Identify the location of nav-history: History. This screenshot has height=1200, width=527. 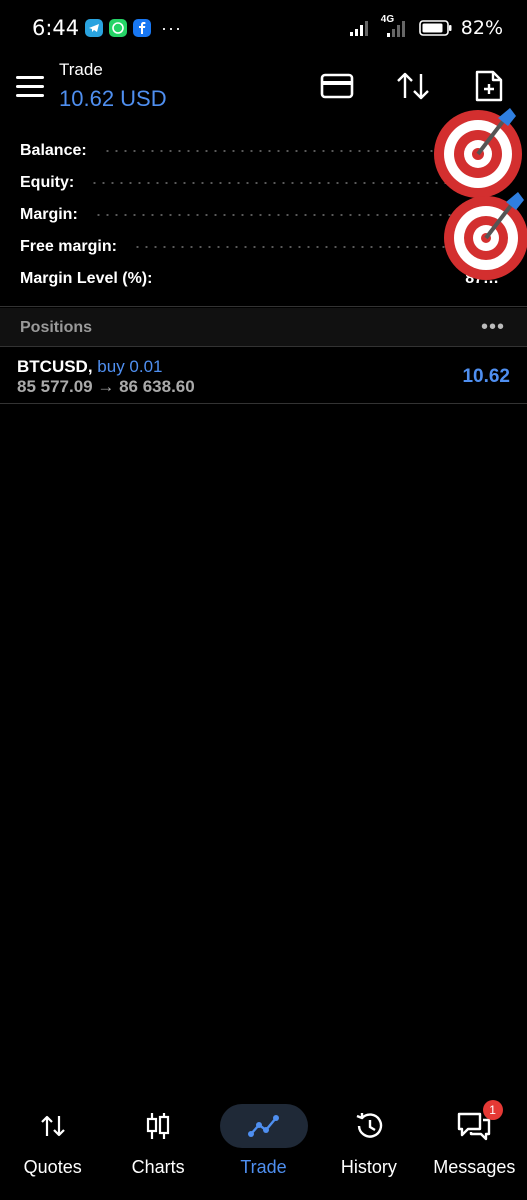
(368, 1145).